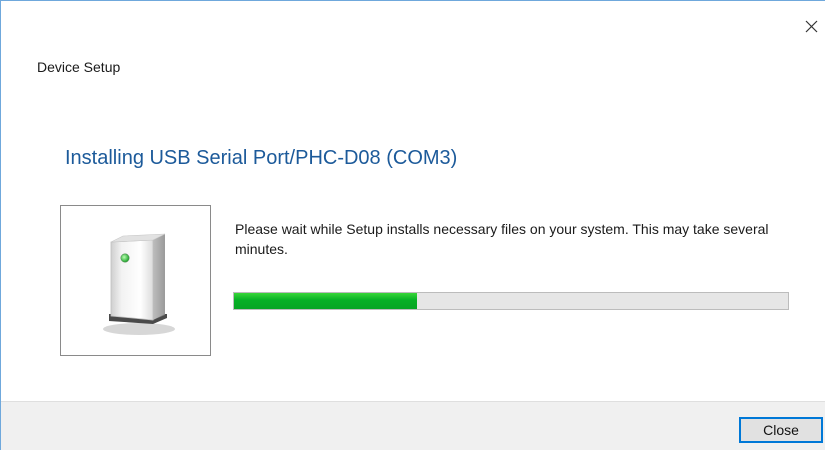 The height and width of the screenshot is (450, 825). Describe the element at coordinates (781, 430) in the screenshot. I see `close-button: Close` at that location.